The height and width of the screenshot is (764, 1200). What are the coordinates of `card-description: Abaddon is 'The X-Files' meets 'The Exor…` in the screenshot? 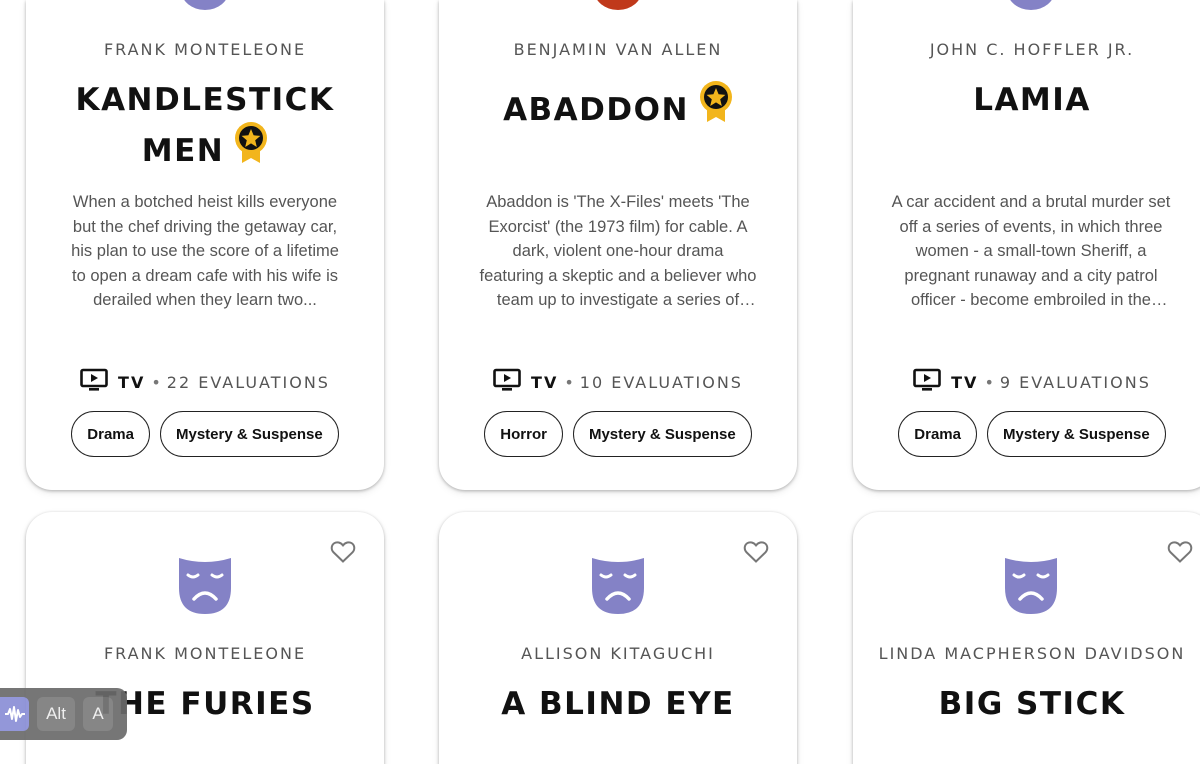 It's located at (618, 251).